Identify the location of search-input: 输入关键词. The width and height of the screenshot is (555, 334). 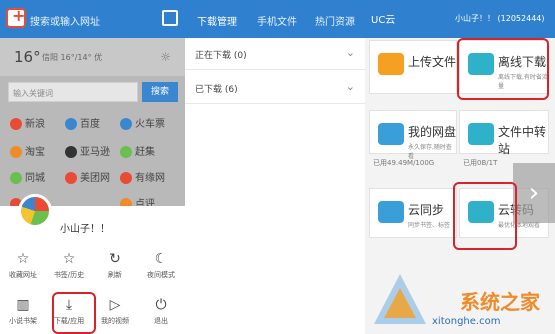
(73, 92).